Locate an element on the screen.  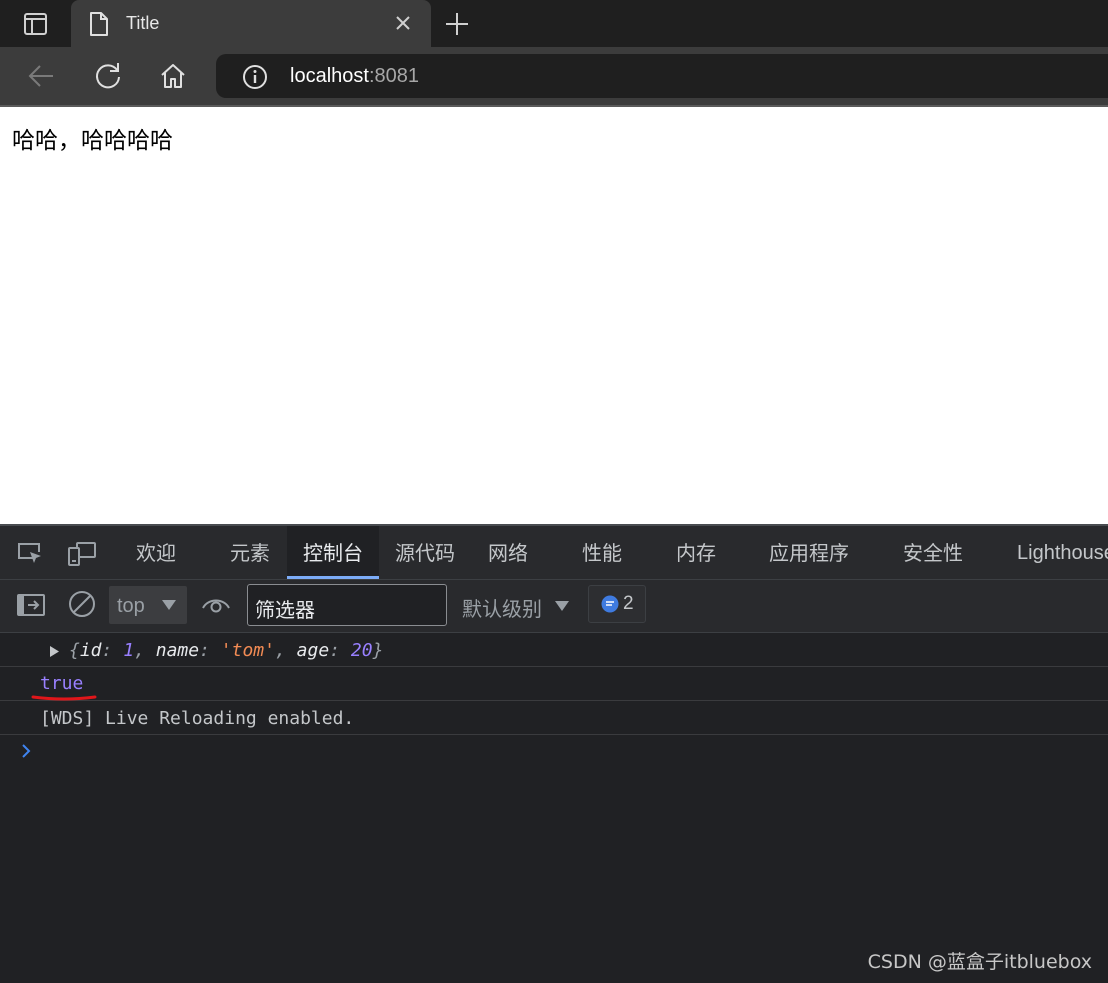
browser-tab: Title is located at coordinates (251, 23).